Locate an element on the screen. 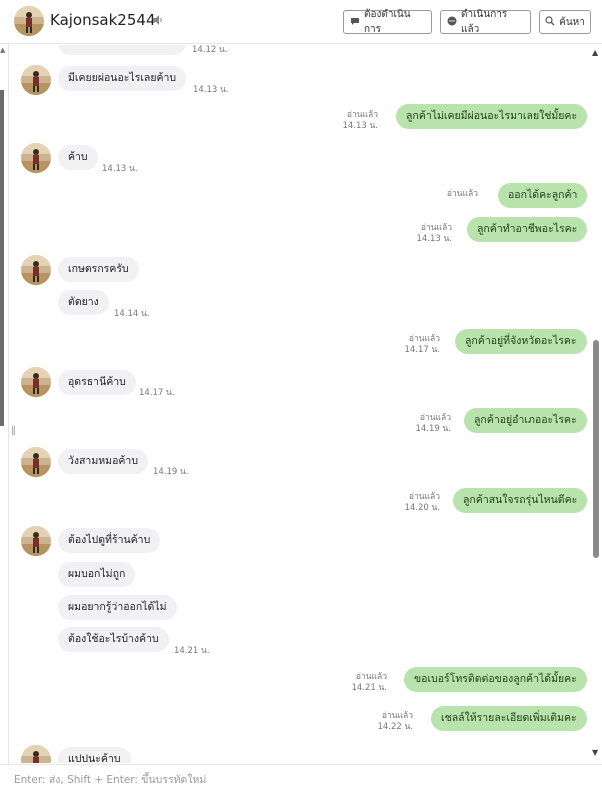  message-meta: อ่านแล้ว 14.21 น. is located at coordinates (362, 683).